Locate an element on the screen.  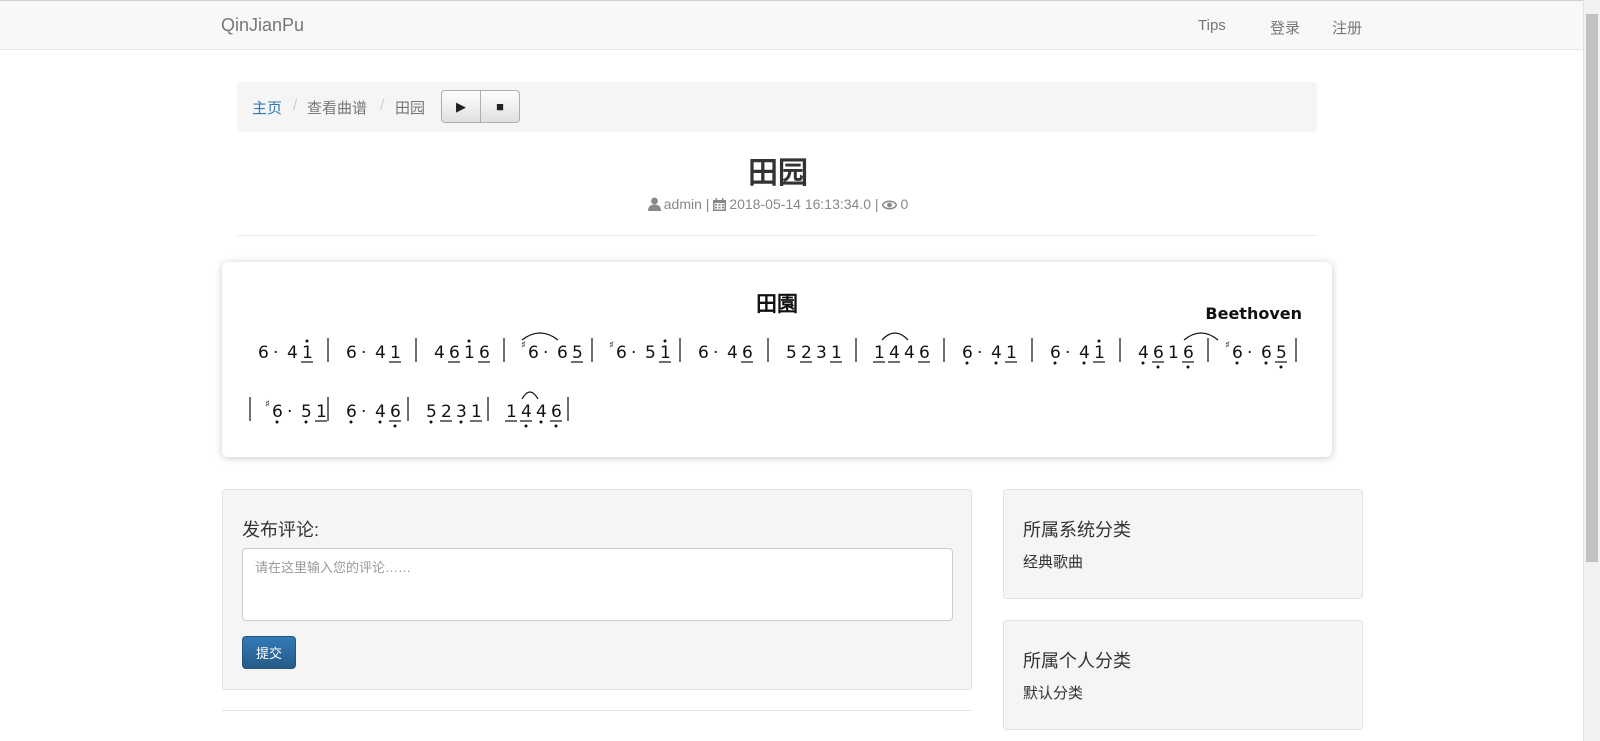
personal-category-panel: 所属个人分类 默认分类 is located at coordinates (1183, 675).